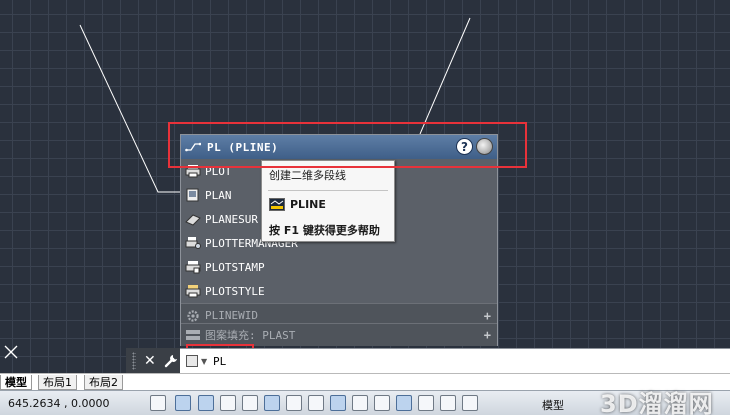  Describe the element at coordinates (328, 201) in the screenshot. I see `command-tooltip: 创建二维多段线 PLINE 按 F1 键获得更多帮助` at that location.